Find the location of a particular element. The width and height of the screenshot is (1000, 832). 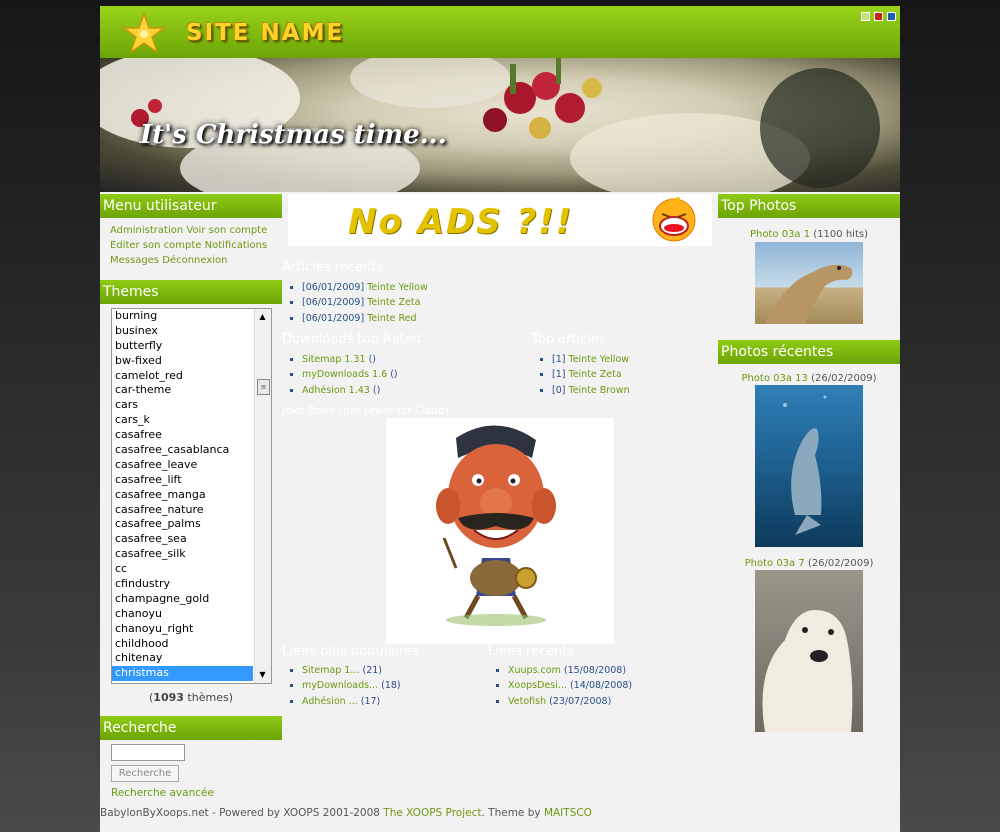

theme-option: casafree_sea is located at coordinates (182, 539).